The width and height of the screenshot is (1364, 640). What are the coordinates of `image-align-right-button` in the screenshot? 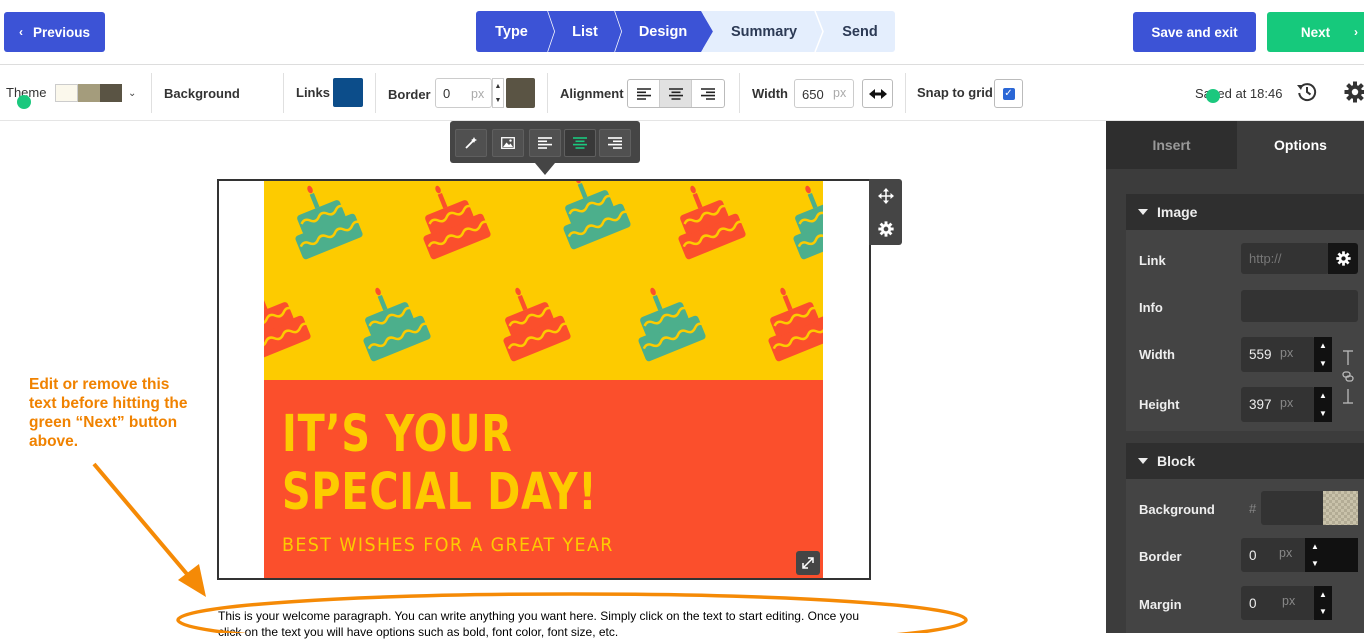 It's located at (615, 143).